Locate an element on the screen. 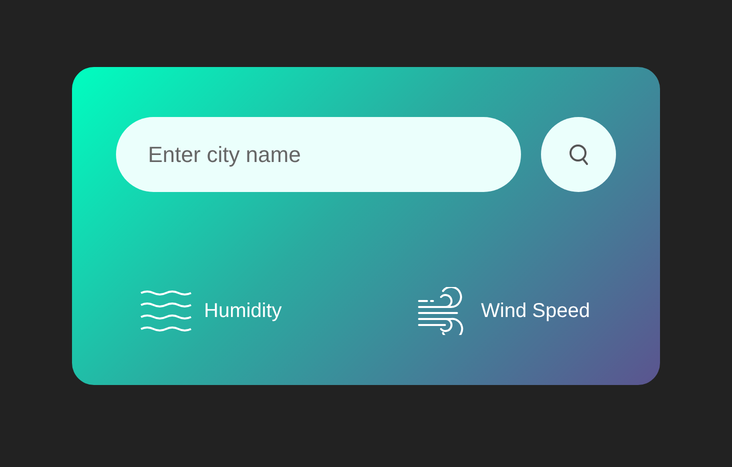 This screenshot has width=732, height=467. search-icon is located at coordinates (578, 155).